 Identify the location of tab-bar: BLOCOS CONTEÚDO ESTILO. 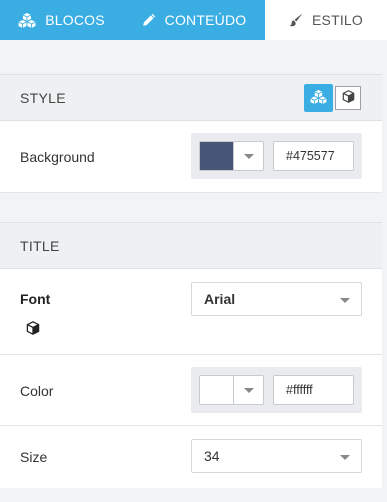
(193, 20).